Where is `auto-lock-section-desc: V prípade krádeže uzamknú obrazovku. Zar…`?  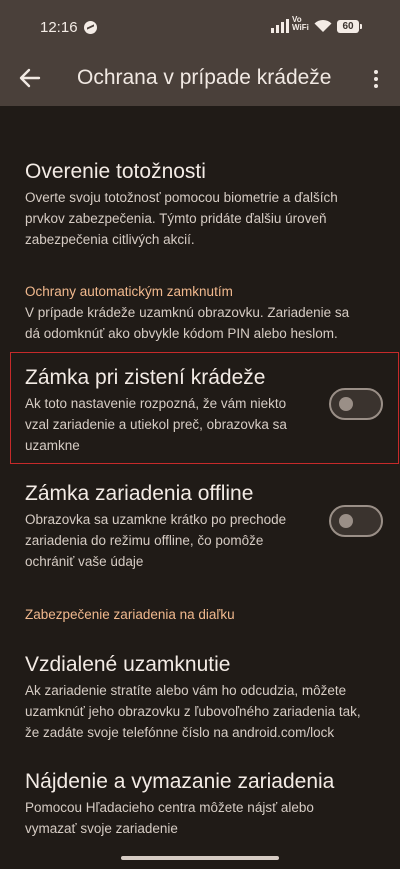
auto-lock-section-desc: V prípade krádeže uzamknú obrazovku. Zar… is located at coordinates (187, 323).